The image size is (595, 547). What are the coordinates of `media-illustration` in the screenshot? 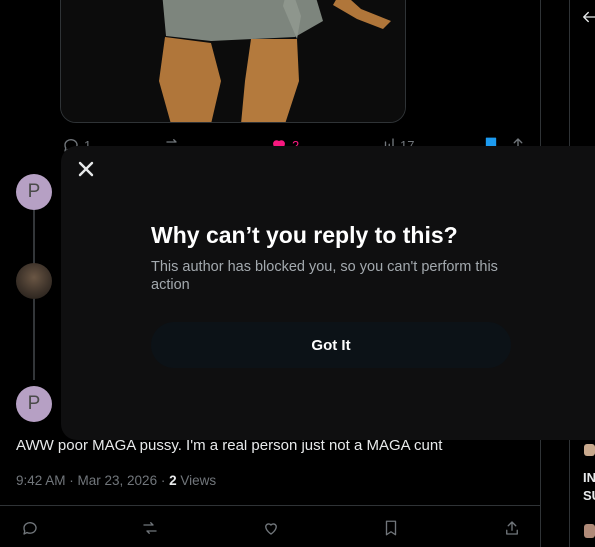 It's located at (233, 61).